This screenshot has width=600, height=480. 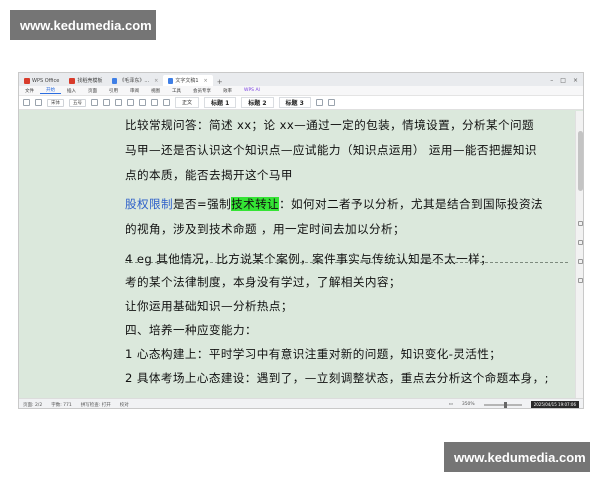 I want to click on style-heading-2: 标题 2, so click(x=257, y=102).